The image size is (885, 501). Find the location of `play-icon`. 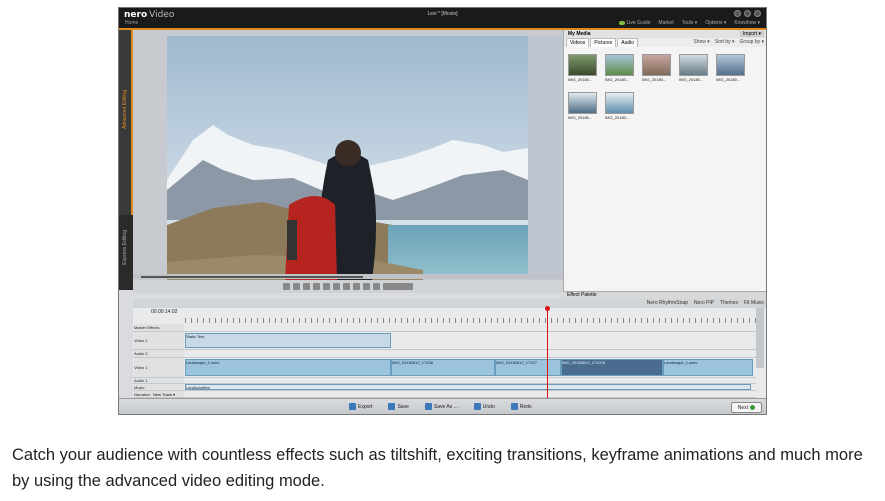

play-icon is located at coordinates (336, 286).